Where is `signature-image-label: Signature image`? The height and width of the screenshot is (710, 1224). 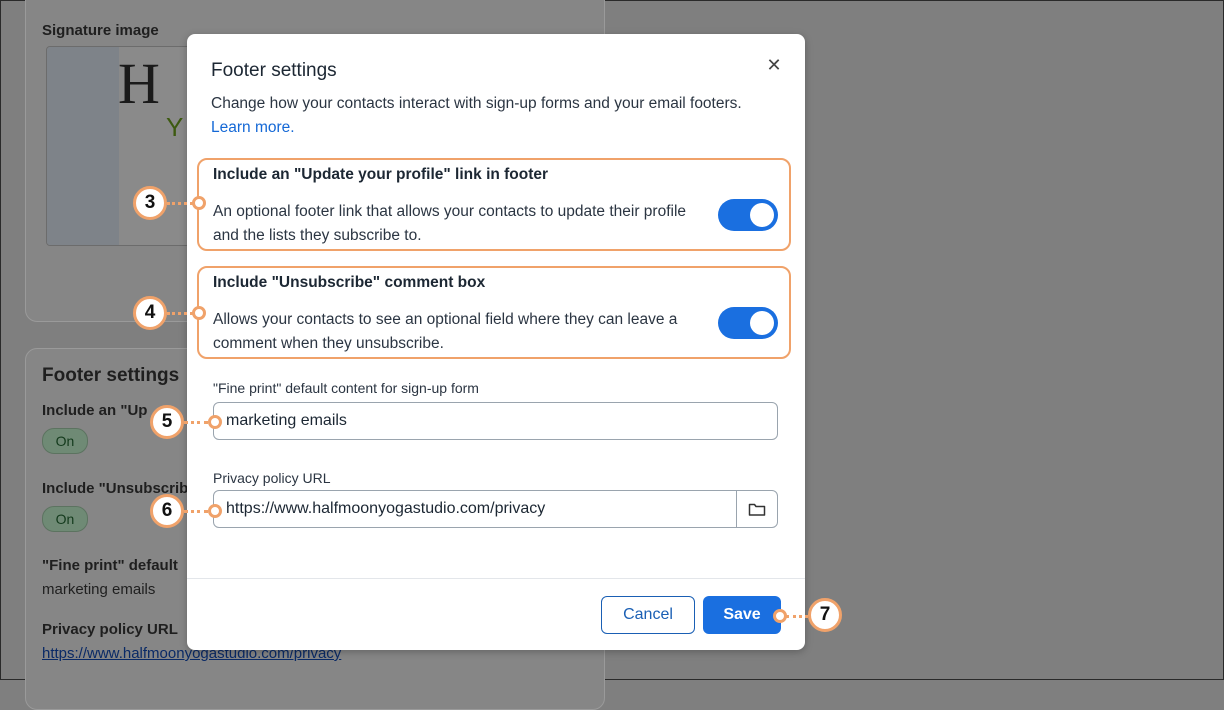
signature-image-label: Signature image is located at coordinates (100, 30).